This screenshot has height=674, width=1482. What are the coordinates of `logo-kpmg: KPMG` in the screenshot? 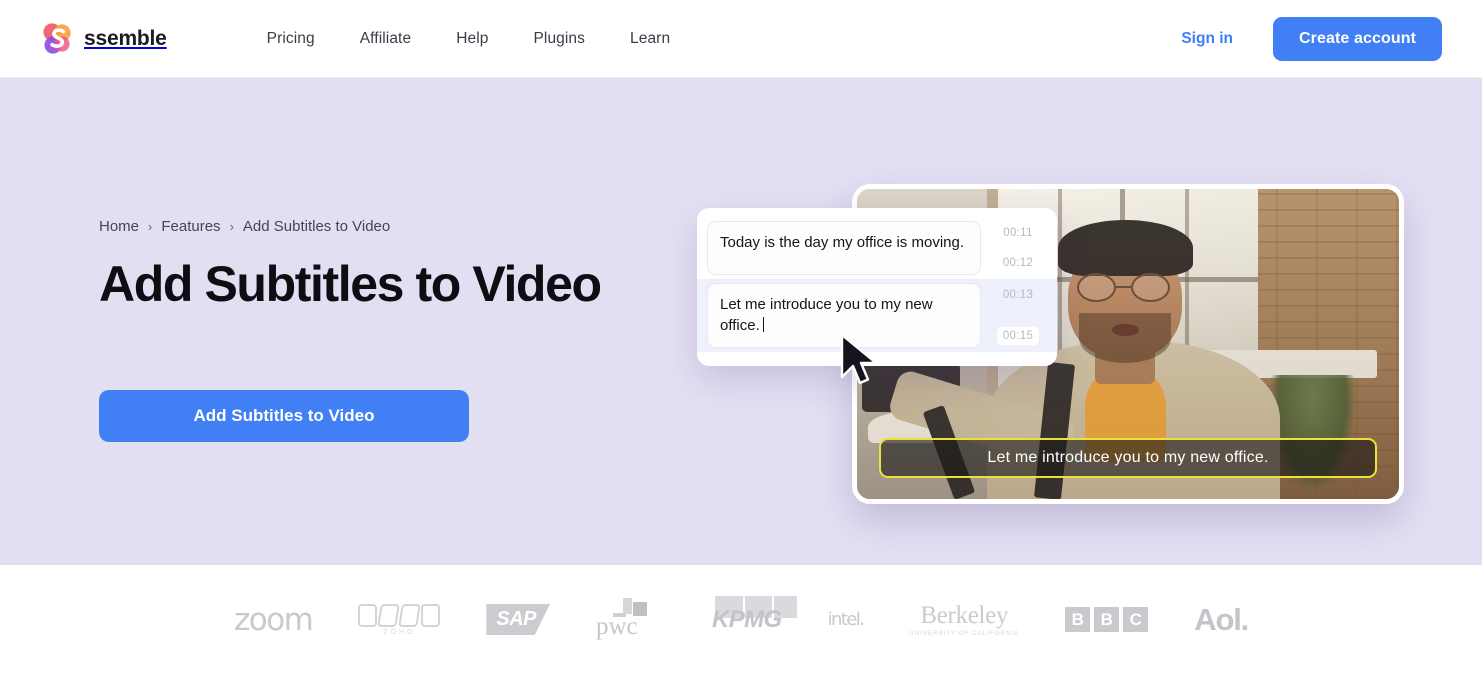 It's located at (755, 619).